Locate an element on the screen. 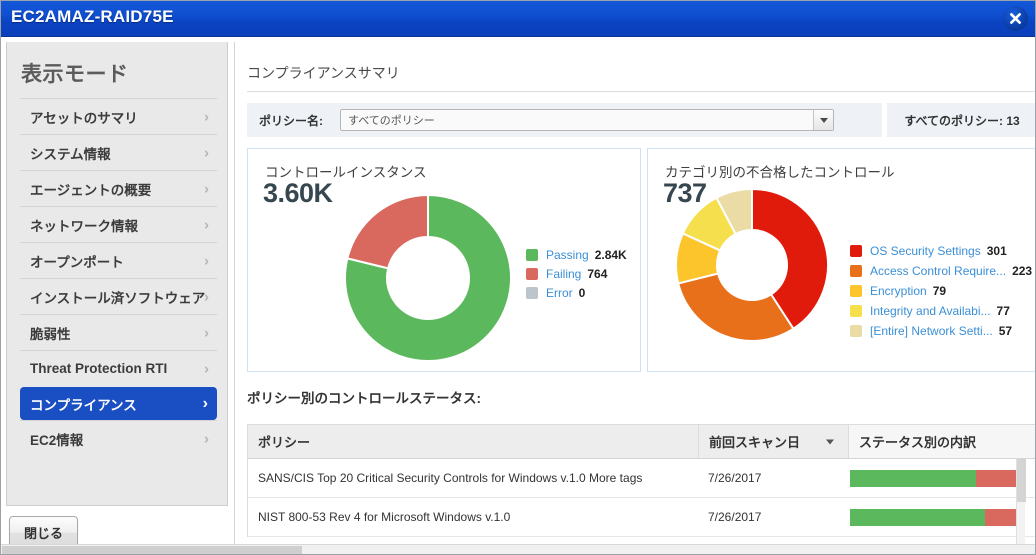  chevron-down-icon is located at coordinates (823, 120).